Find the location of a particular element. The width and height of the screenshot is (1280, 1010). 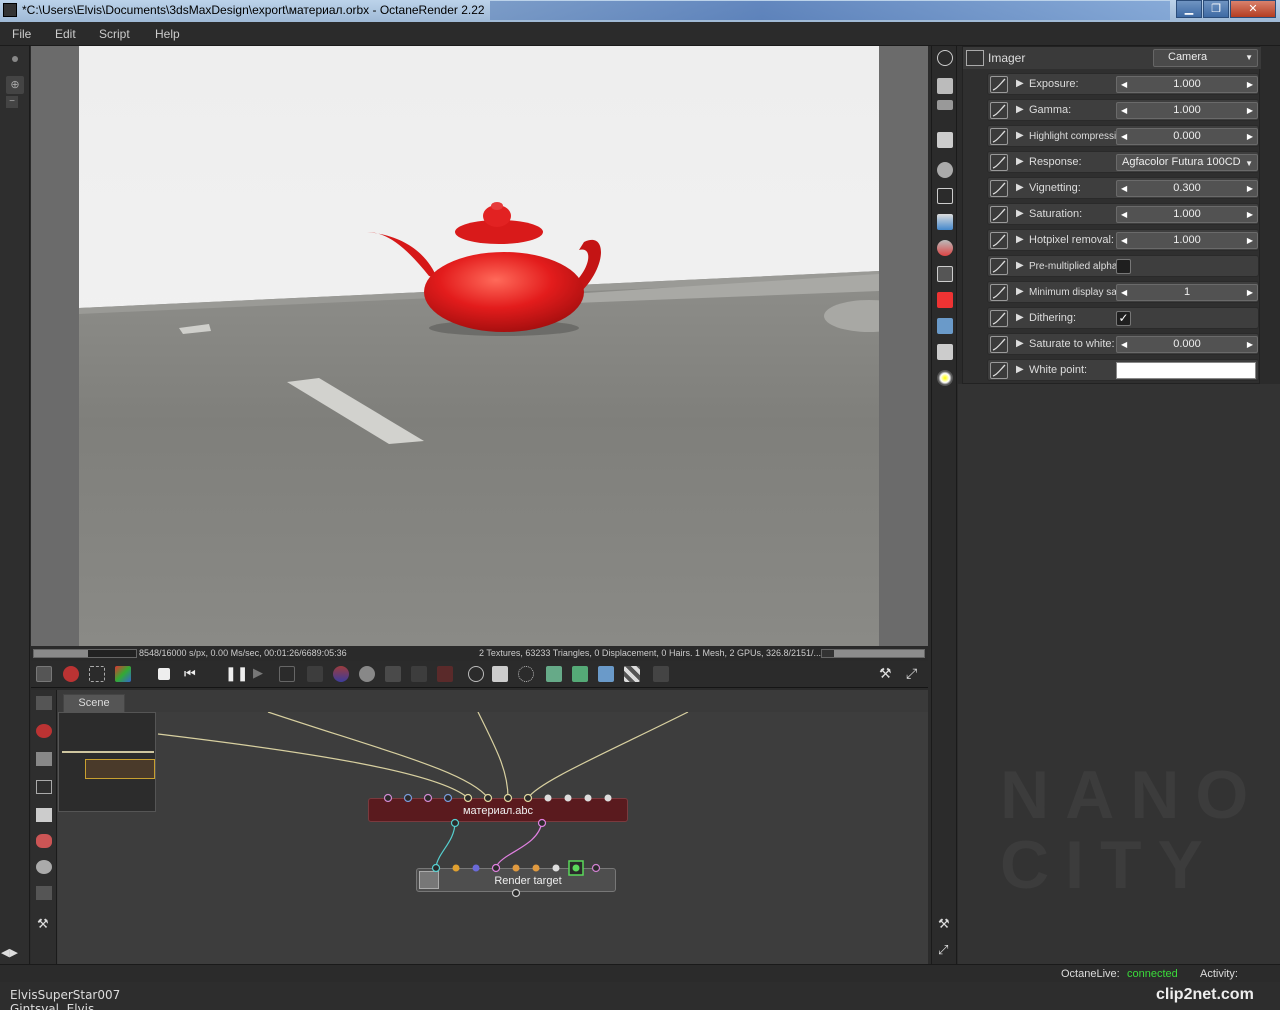

camera-settings-icon is located at coordinates (945, 170).